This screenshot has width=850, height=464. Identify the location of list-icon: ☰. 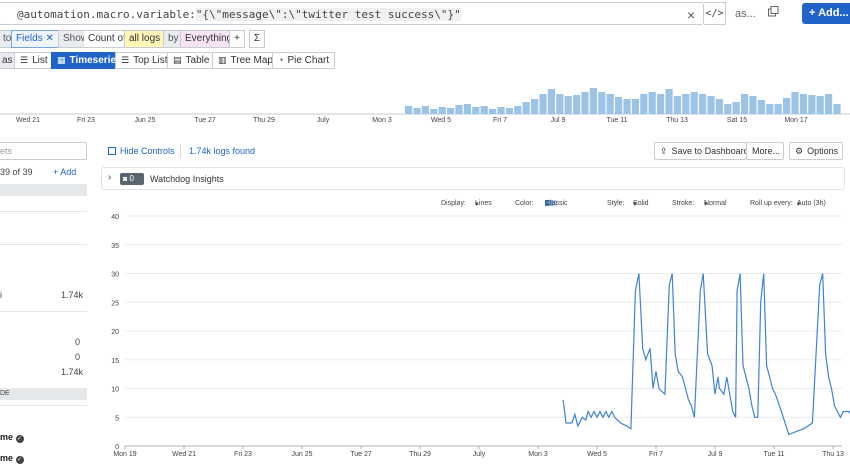
(24, 60).